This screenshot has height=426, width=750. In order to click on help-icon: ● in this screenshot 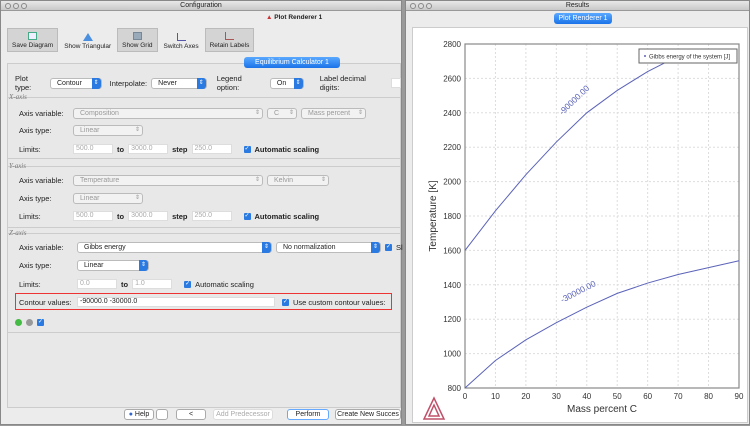, I will do `click(130, 414)`.